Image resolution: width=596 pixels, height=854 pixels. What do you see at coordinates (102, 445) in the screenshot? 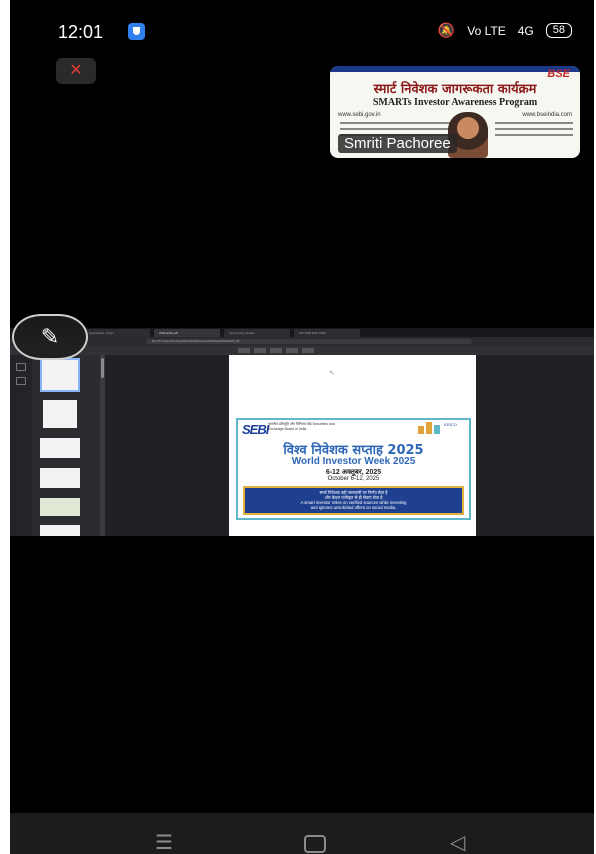
I see `scrollbar` at bounding box center [102, 445].